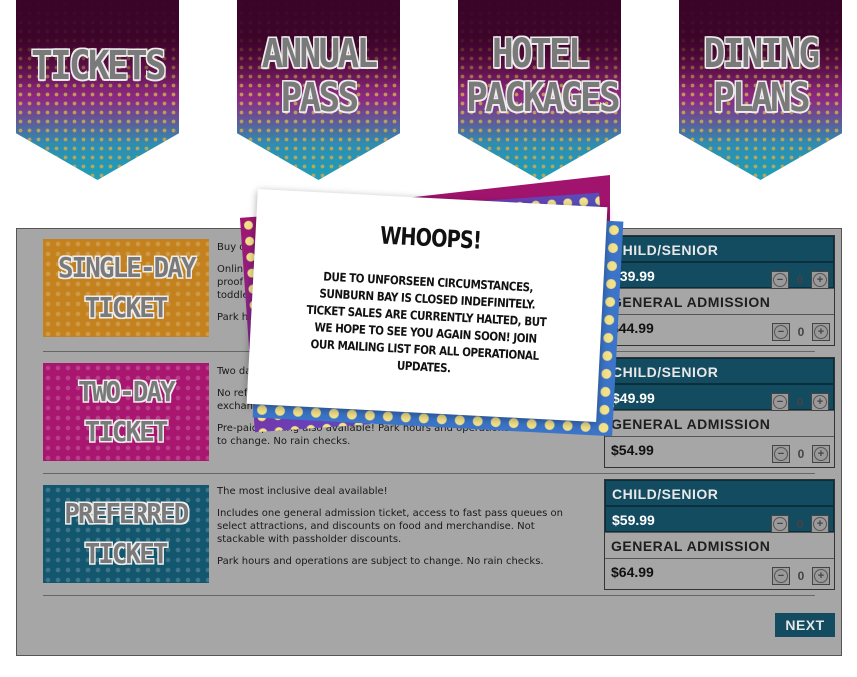 This screenshot has height=677, width=857. I want to click on nav-dining-line1: DINING, so click(762, 54).